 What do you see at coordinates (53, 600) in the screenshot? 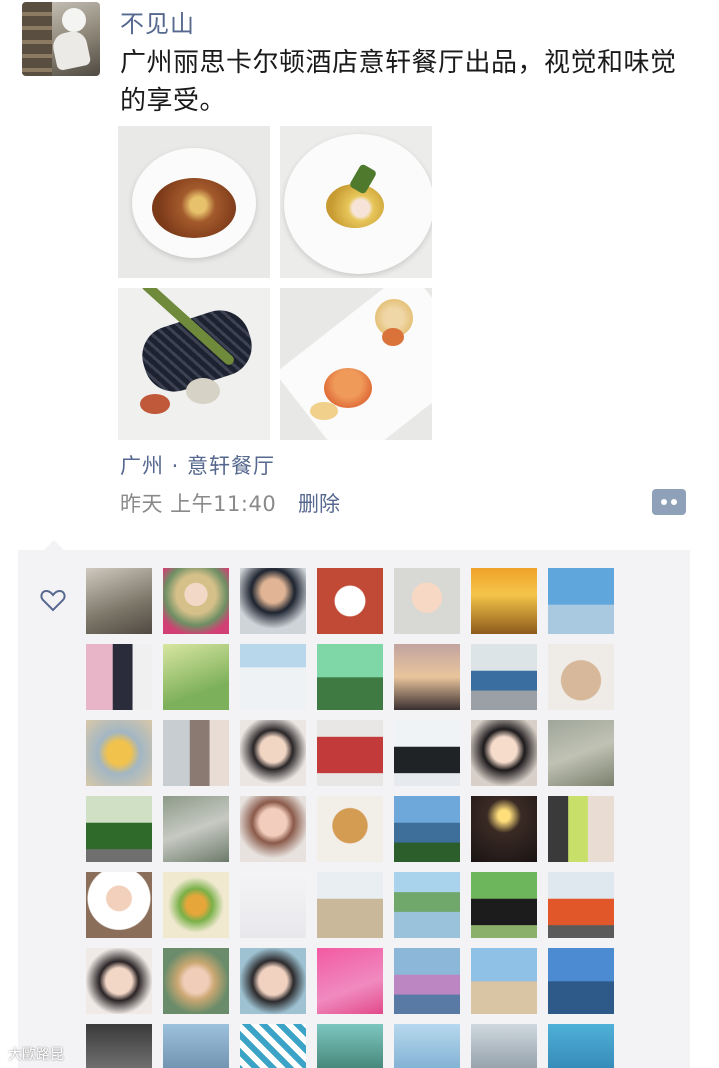
I see `heart-outline-icon` at bounding box center [53, 600].